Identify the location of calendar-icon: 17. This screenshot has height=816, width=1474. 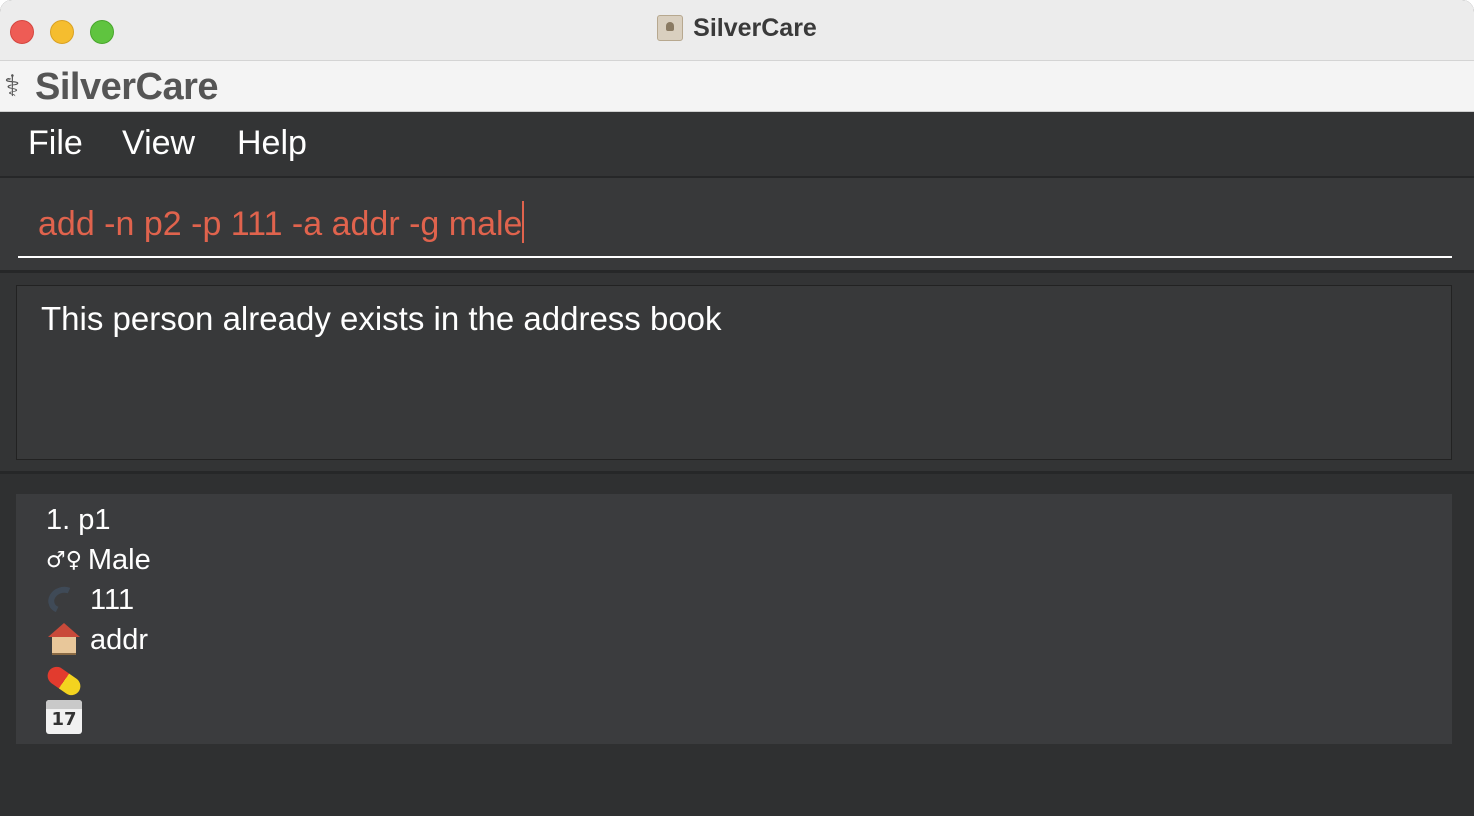
(64, 717).